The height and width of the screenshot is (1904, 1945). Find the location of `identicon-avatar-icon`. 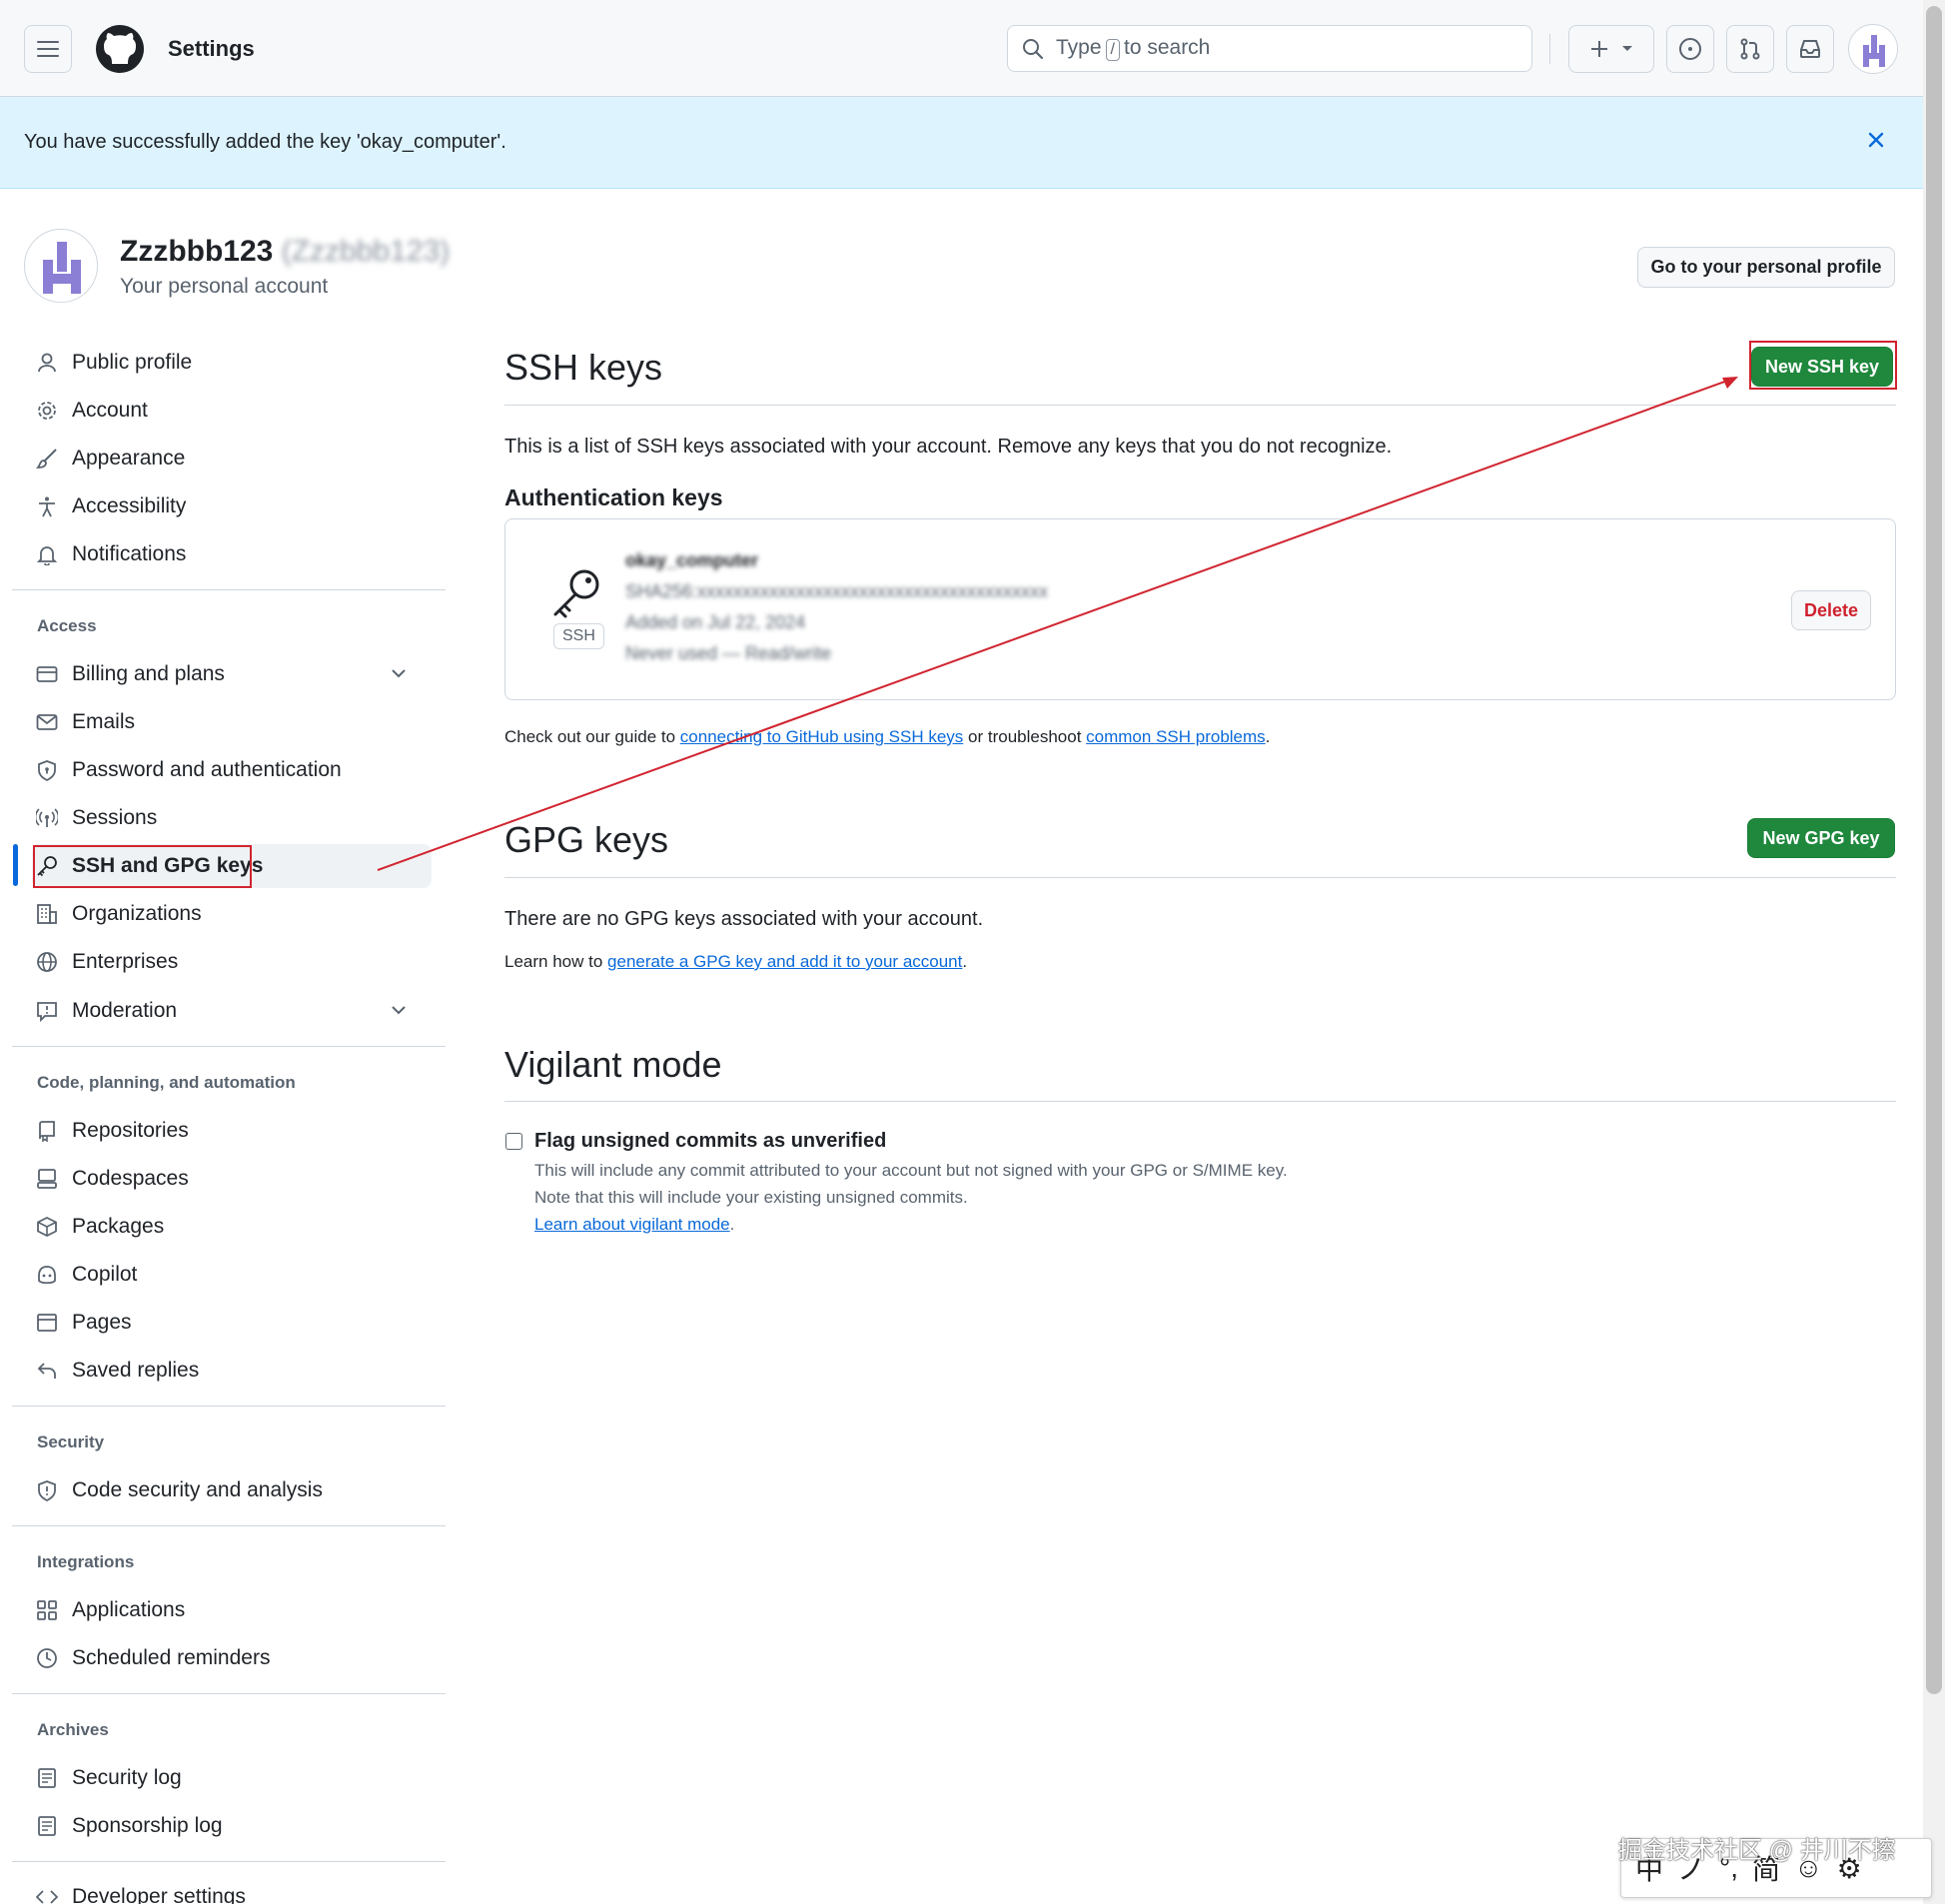

identicon-avatar-icon is located at coordinates (62, 268).